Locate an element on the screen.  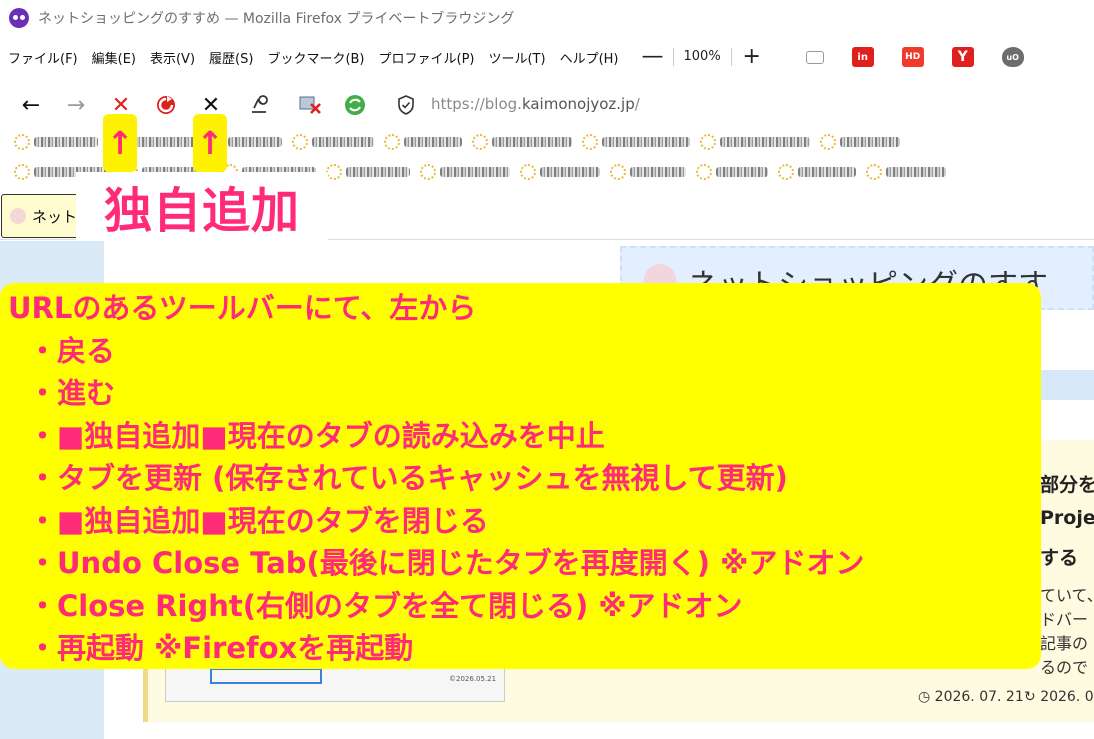
private-browsing-icon is located at coordinates (19, 18).